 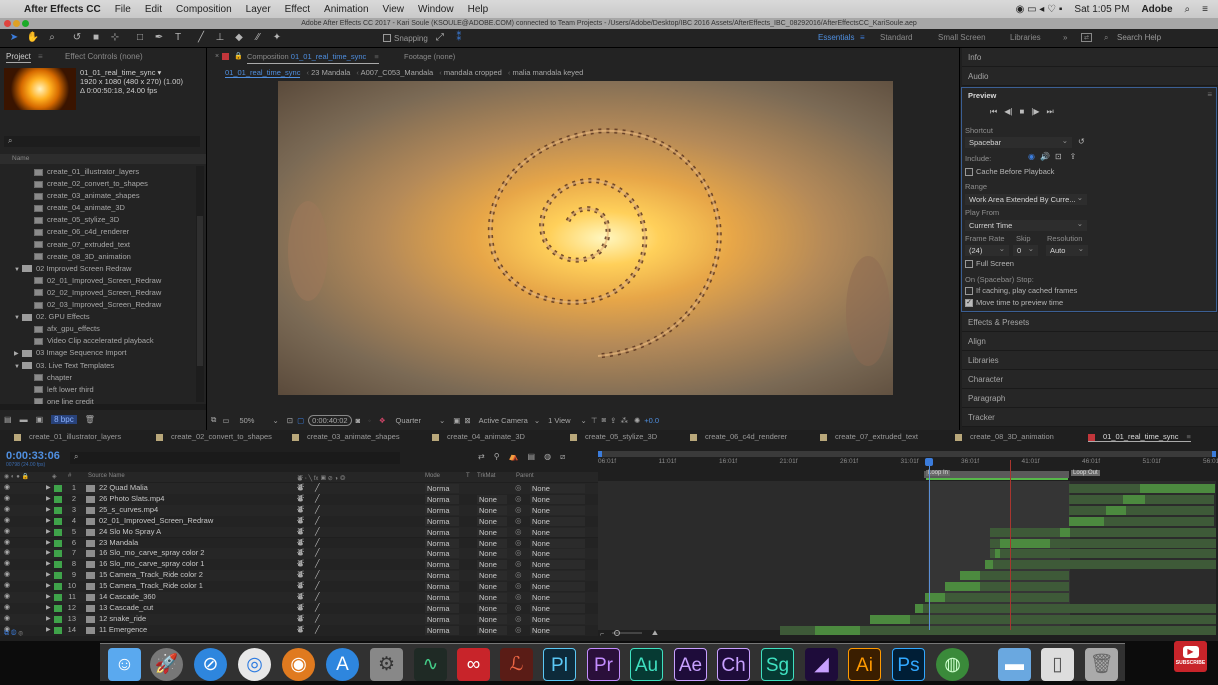 I want to click on comp-flowchart-icon: ⇪, so click(x=613, y=420).